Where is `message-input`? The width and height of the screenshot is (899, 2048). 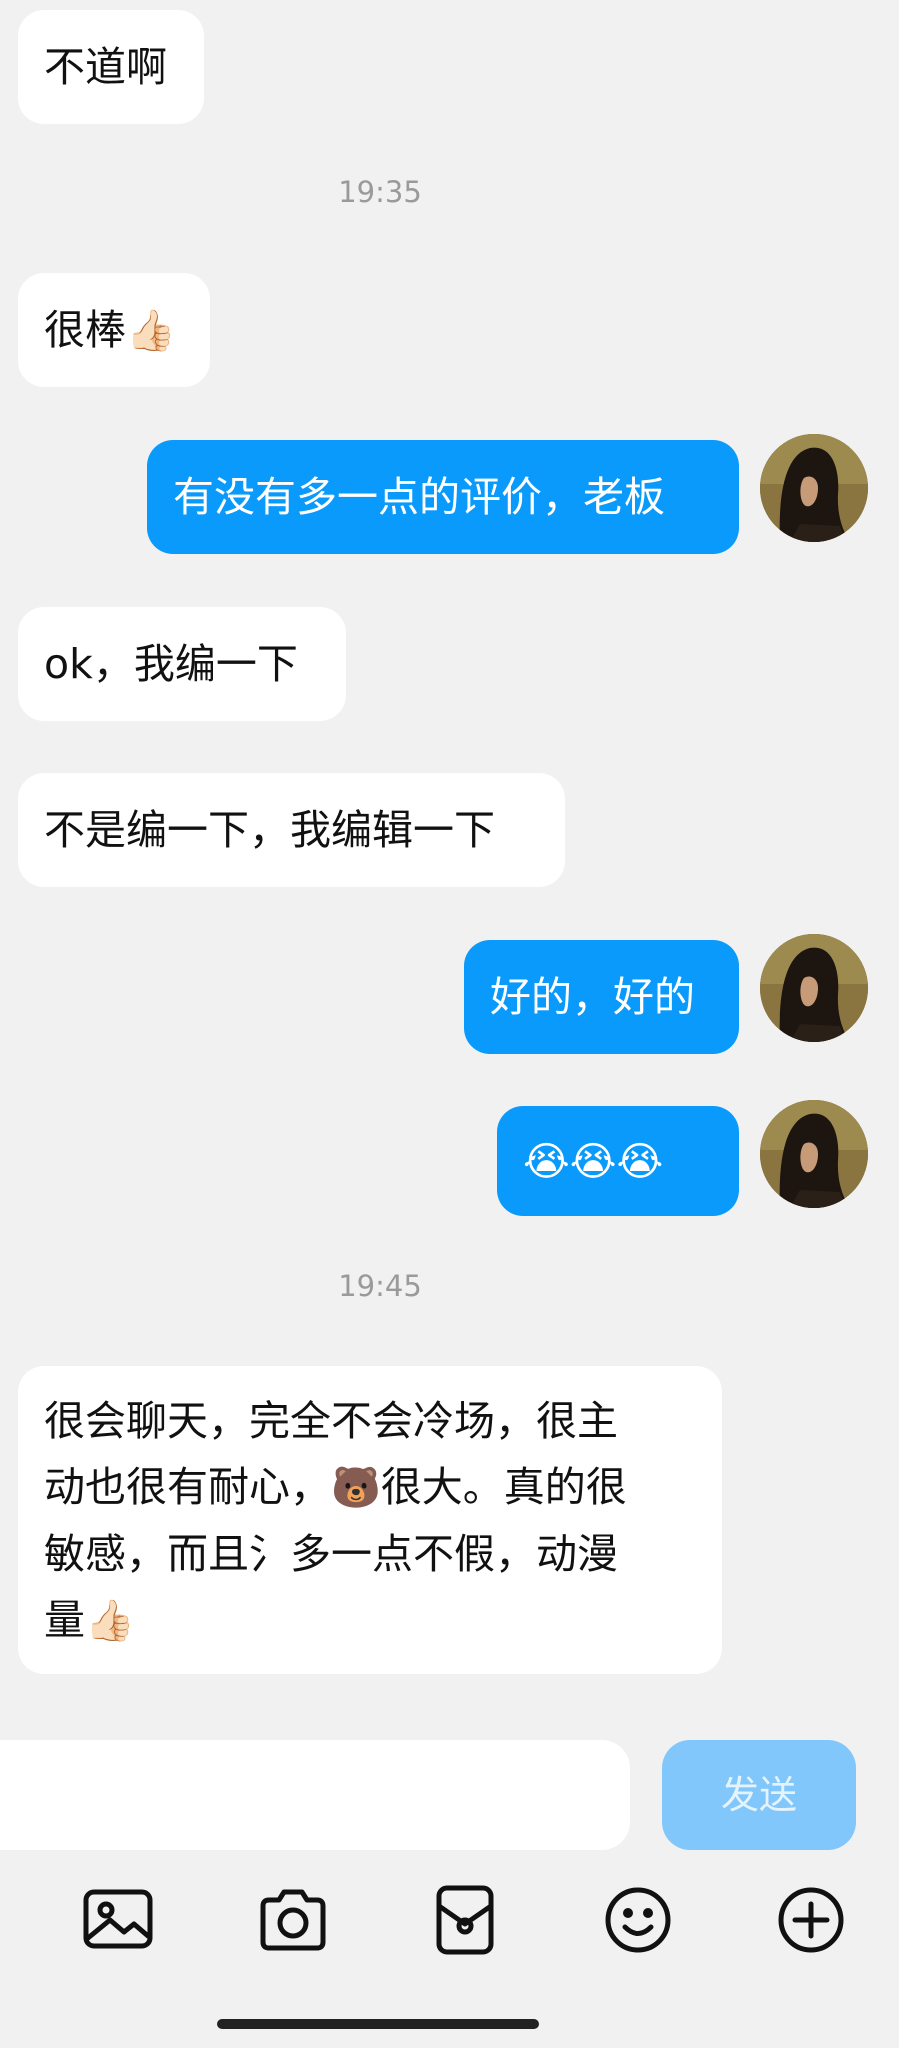 message-input is located at coordinates (315, 1795).